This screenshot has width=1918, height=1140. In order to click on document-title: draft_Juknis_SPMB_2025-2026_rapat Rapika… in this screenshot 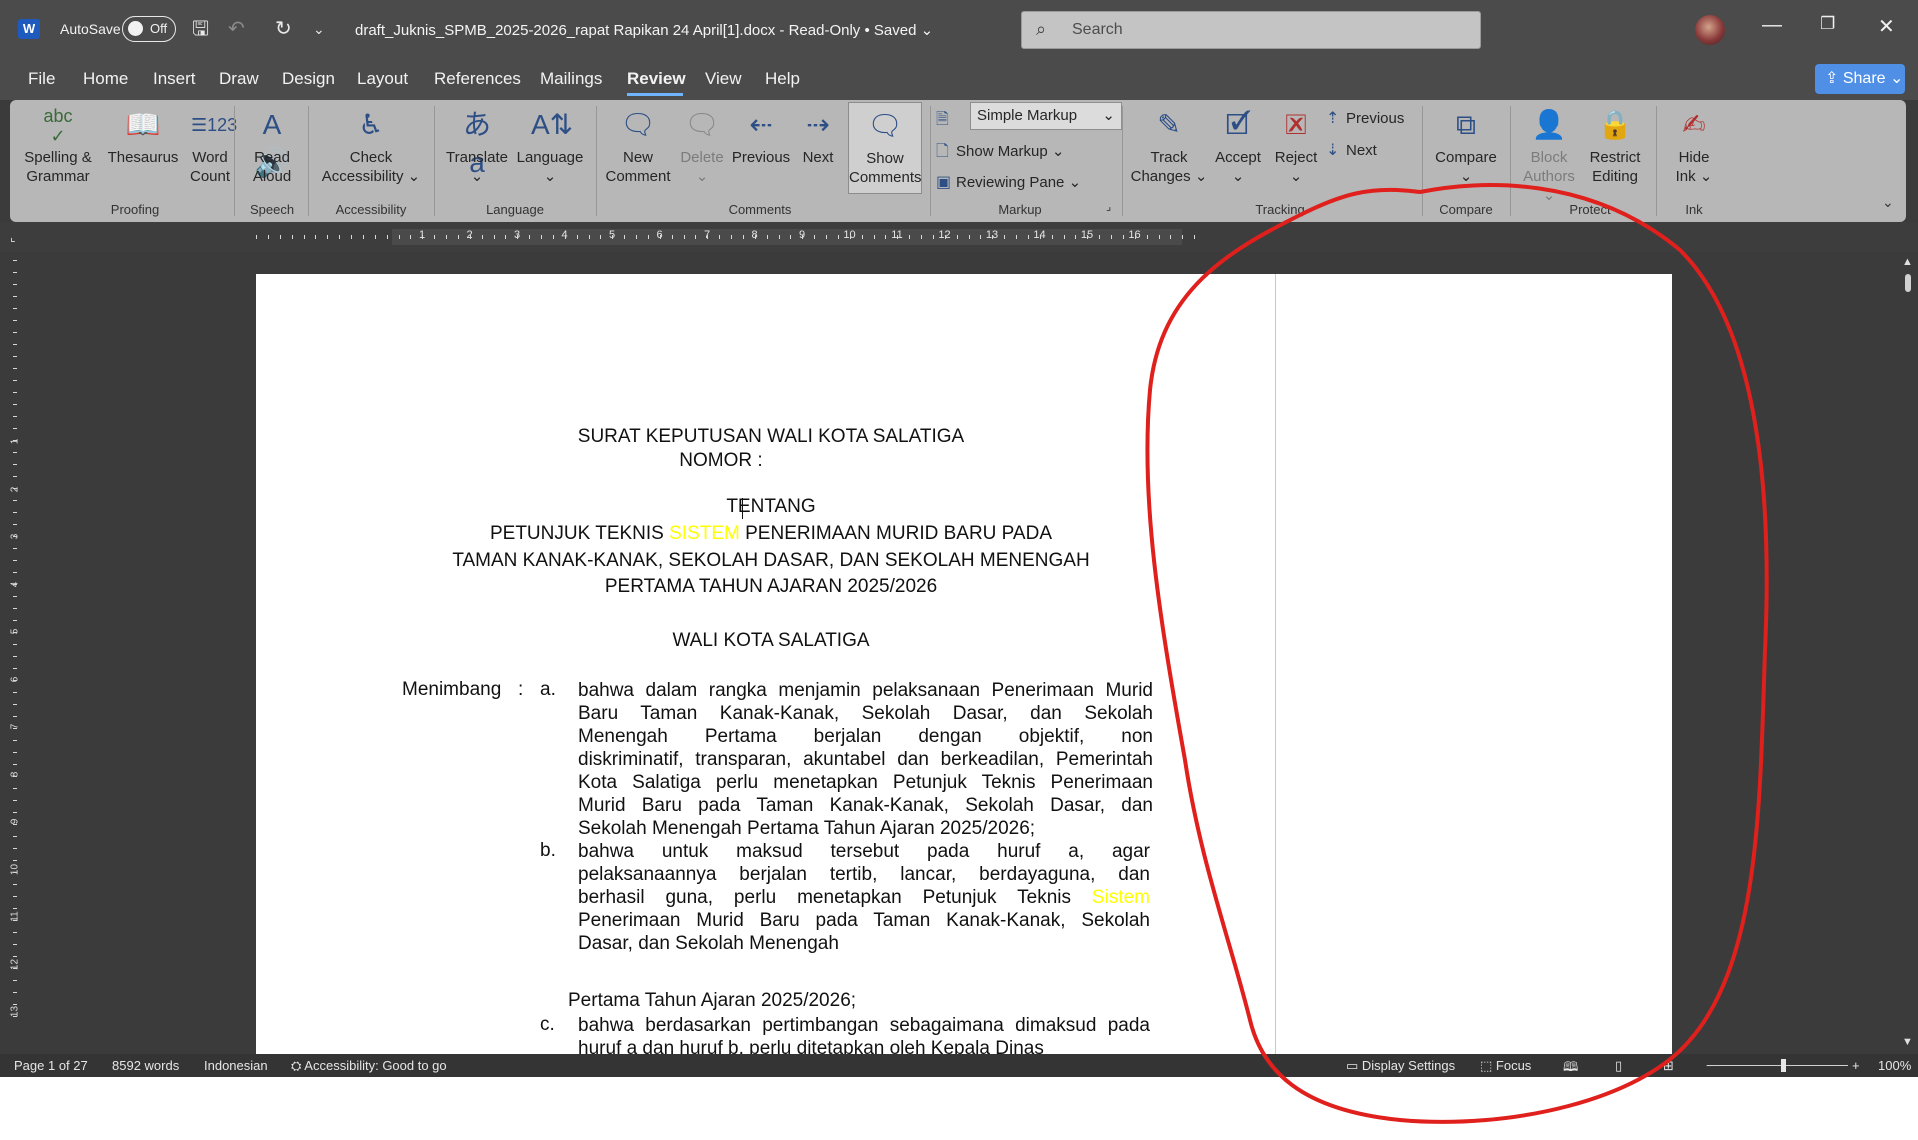, I will do `click(644, 30)`.